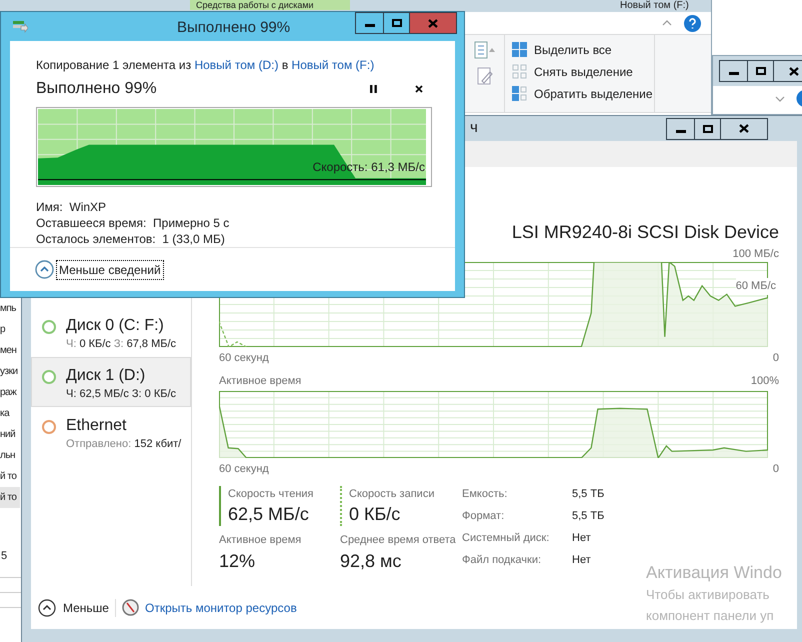 This screenshot has height=642, width=802. Describe the element at coordinates (506, 538) in the screenshot. I see `property-label: Системный диск:` at that location.